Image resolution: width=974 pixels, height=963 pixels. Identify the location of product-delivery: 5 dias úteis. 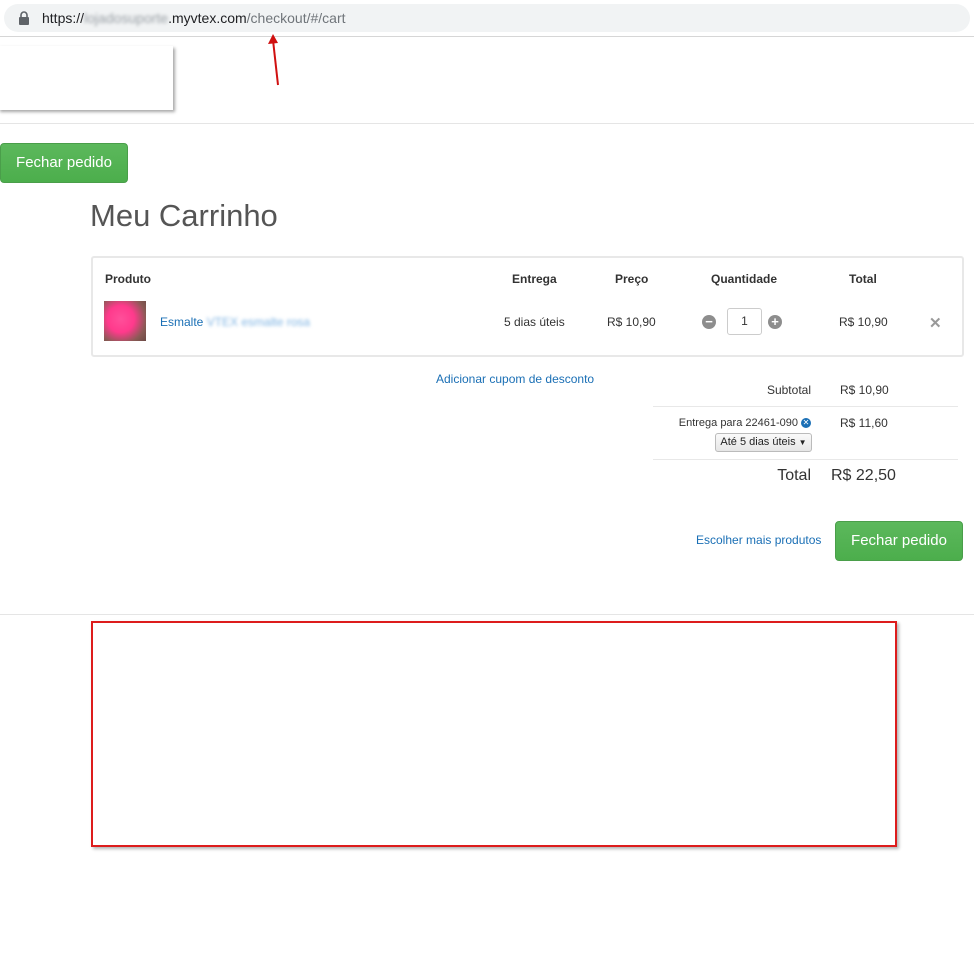
(534, 322).